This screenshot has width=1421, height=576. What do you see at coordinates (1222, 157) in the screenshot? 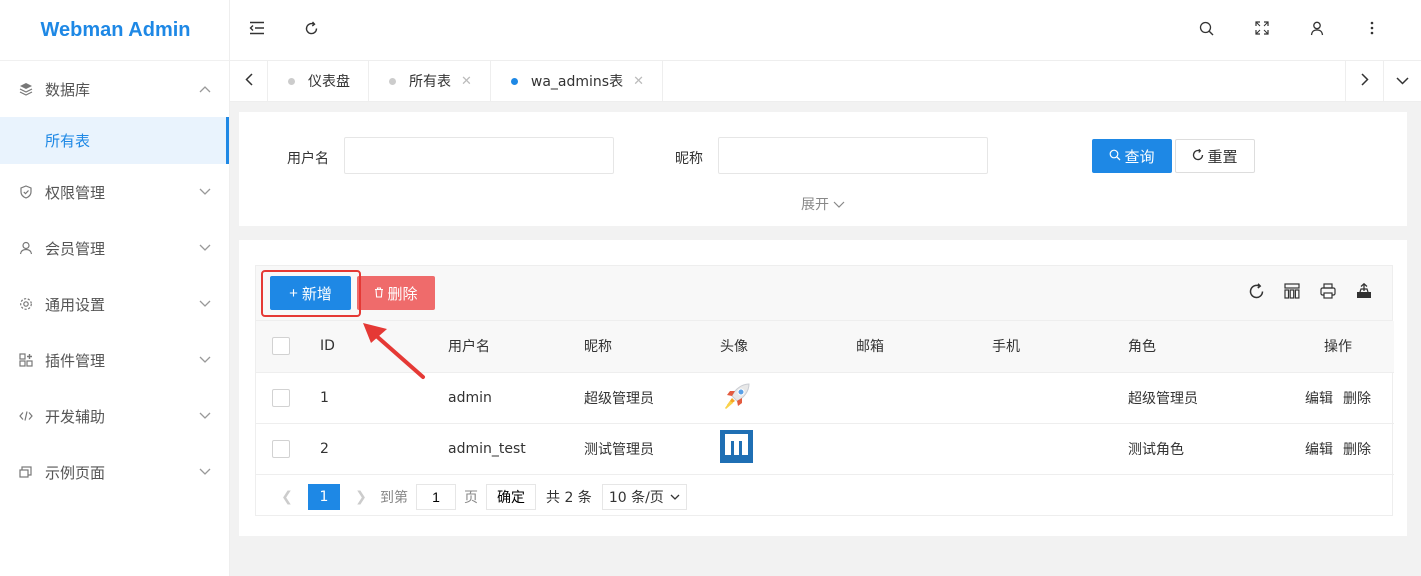
I see `reset-label: 重置` at bounding box center [1222, 157].